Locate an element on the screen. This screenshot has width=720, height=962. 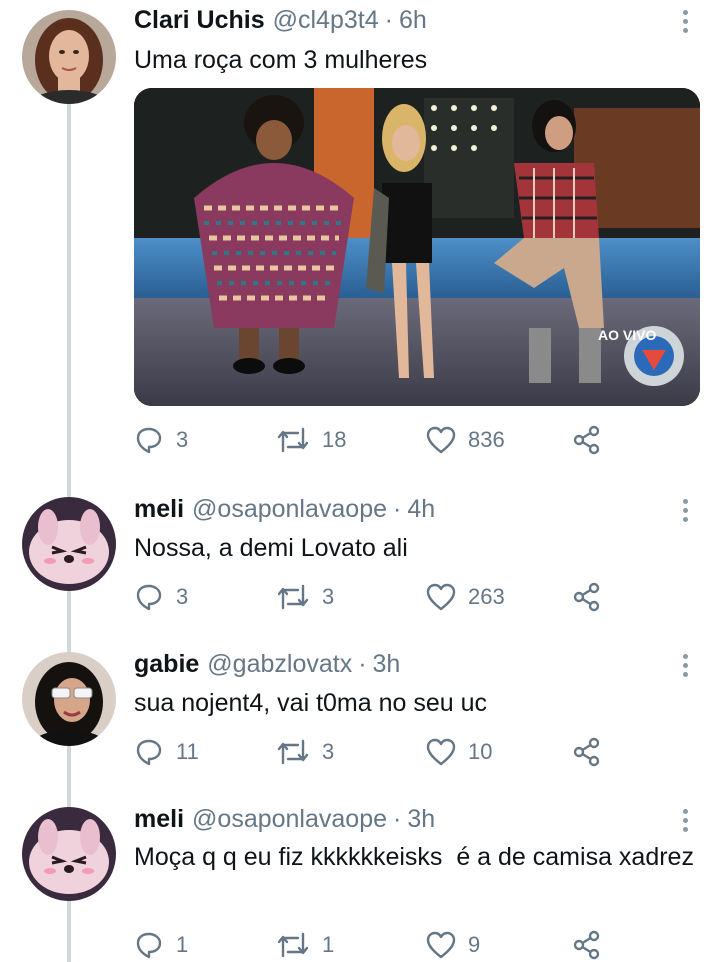
like-count: 10 is located at coordinates (480, 751).